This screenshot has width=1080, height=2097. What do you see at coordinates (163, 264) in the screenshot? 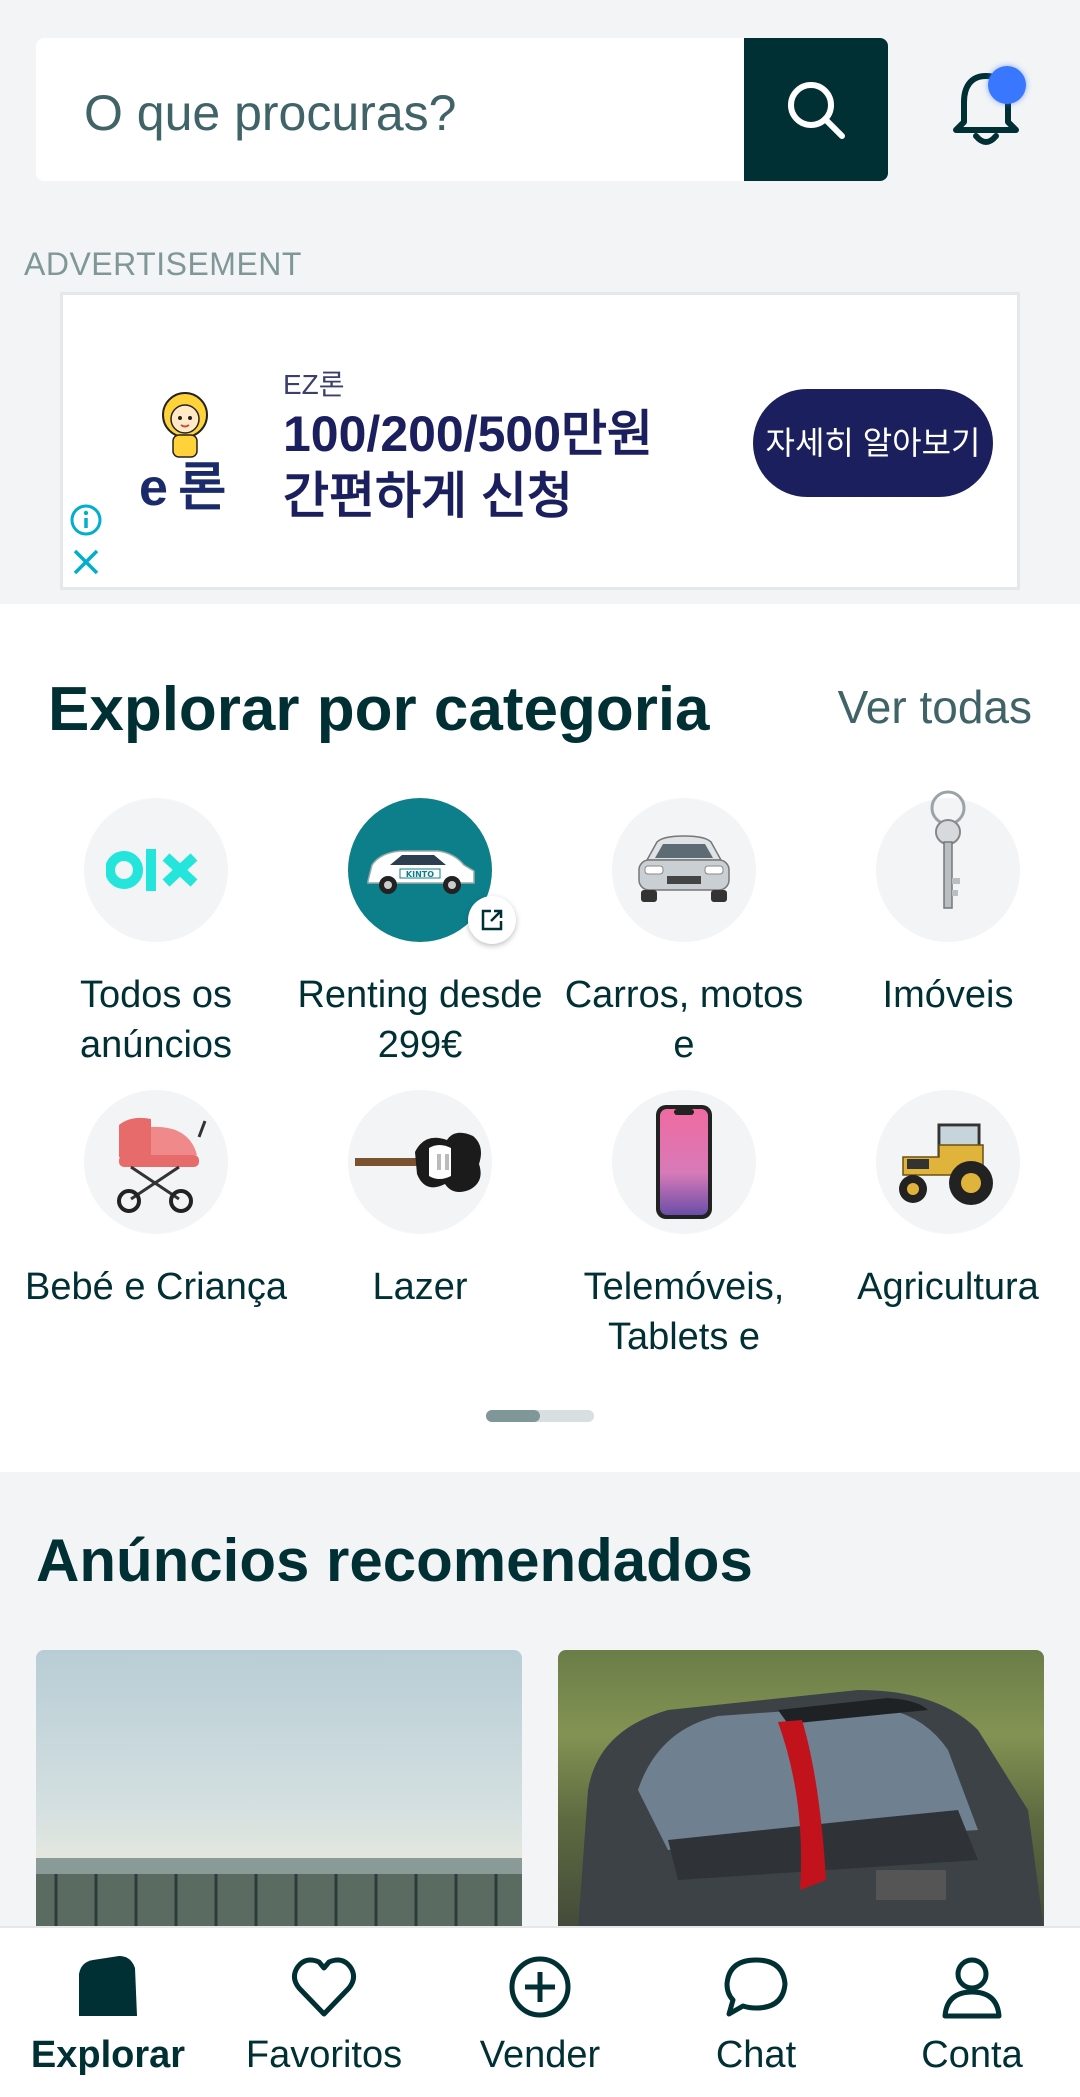
I see `ad-label: ADVERTISEMENT` at bounding box center [163, 264].